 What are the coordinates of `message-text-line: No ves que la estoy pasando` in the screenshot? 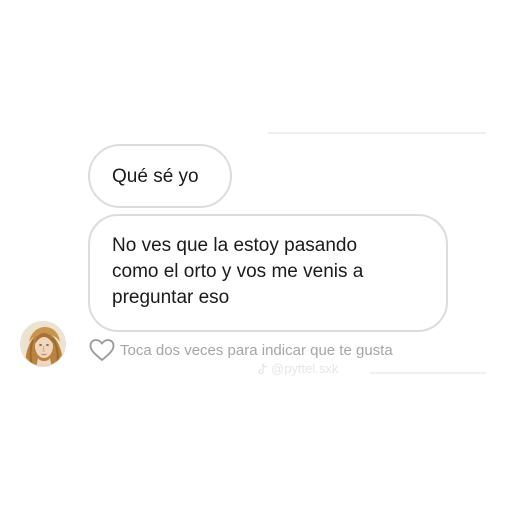 It's located at (235, 245).